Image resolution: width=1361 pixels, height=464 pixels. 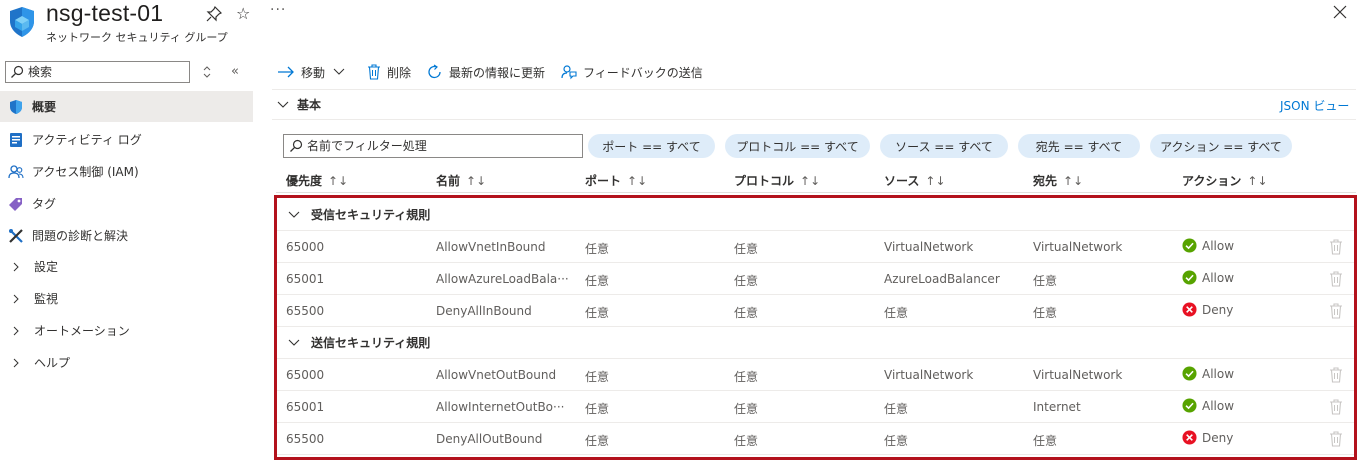 What do you see at coordinates (603, 181) in the screenshot?
I see `column-header-label: ポート` at bounding box center [603, 181].